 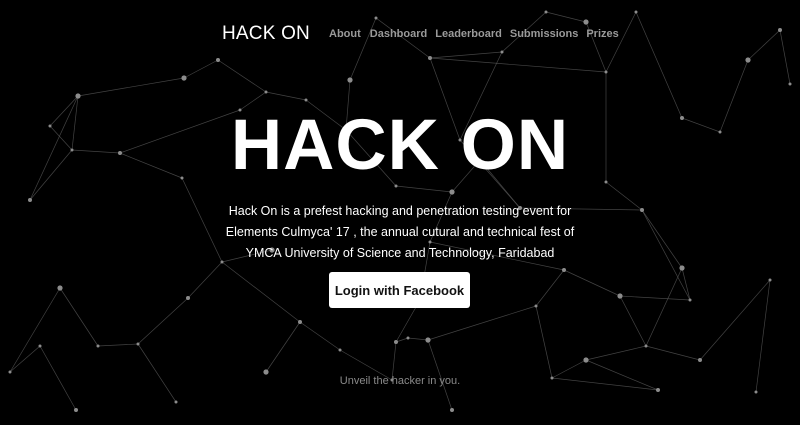 I want to click on login-with-facebook-button: Login with Facebook, so click(x=399, y=290).